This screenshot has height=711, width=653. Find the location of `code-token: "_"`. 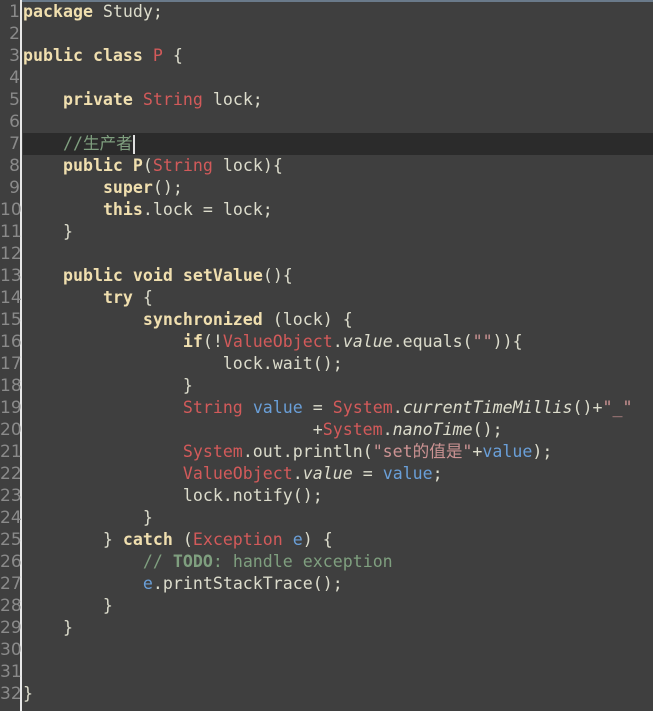

code-token: "_" is located at coordinates (617, 407).